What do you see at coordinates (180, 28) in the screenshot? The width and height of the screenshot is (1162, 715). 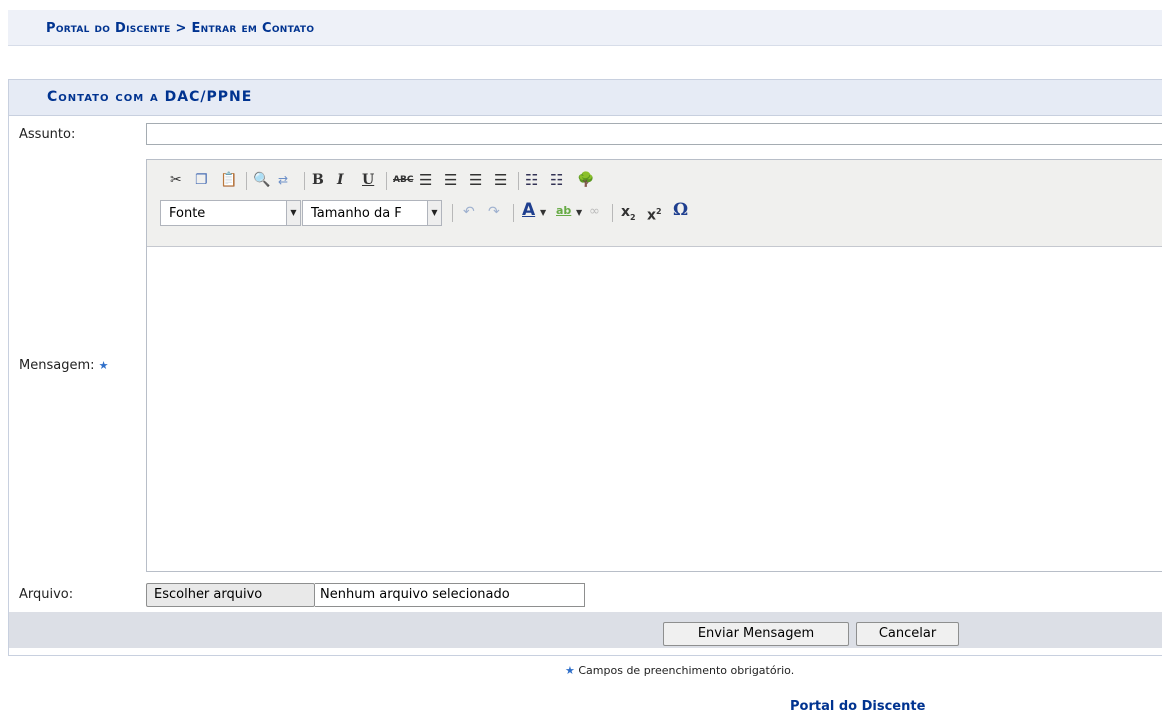 I see `breadcrumb-text: Portal do Discente > Entrar em Contato` at bounding box center [180, 28].